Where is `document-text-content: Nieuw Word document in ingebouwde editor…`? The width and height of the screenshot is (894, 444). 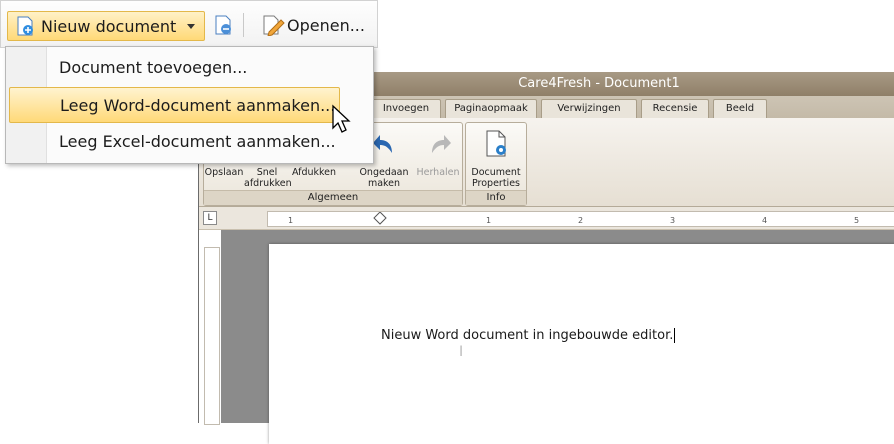 document-text-content: Nieuw Word document in ingebouwde editor… is located at coordinates (527, 335).